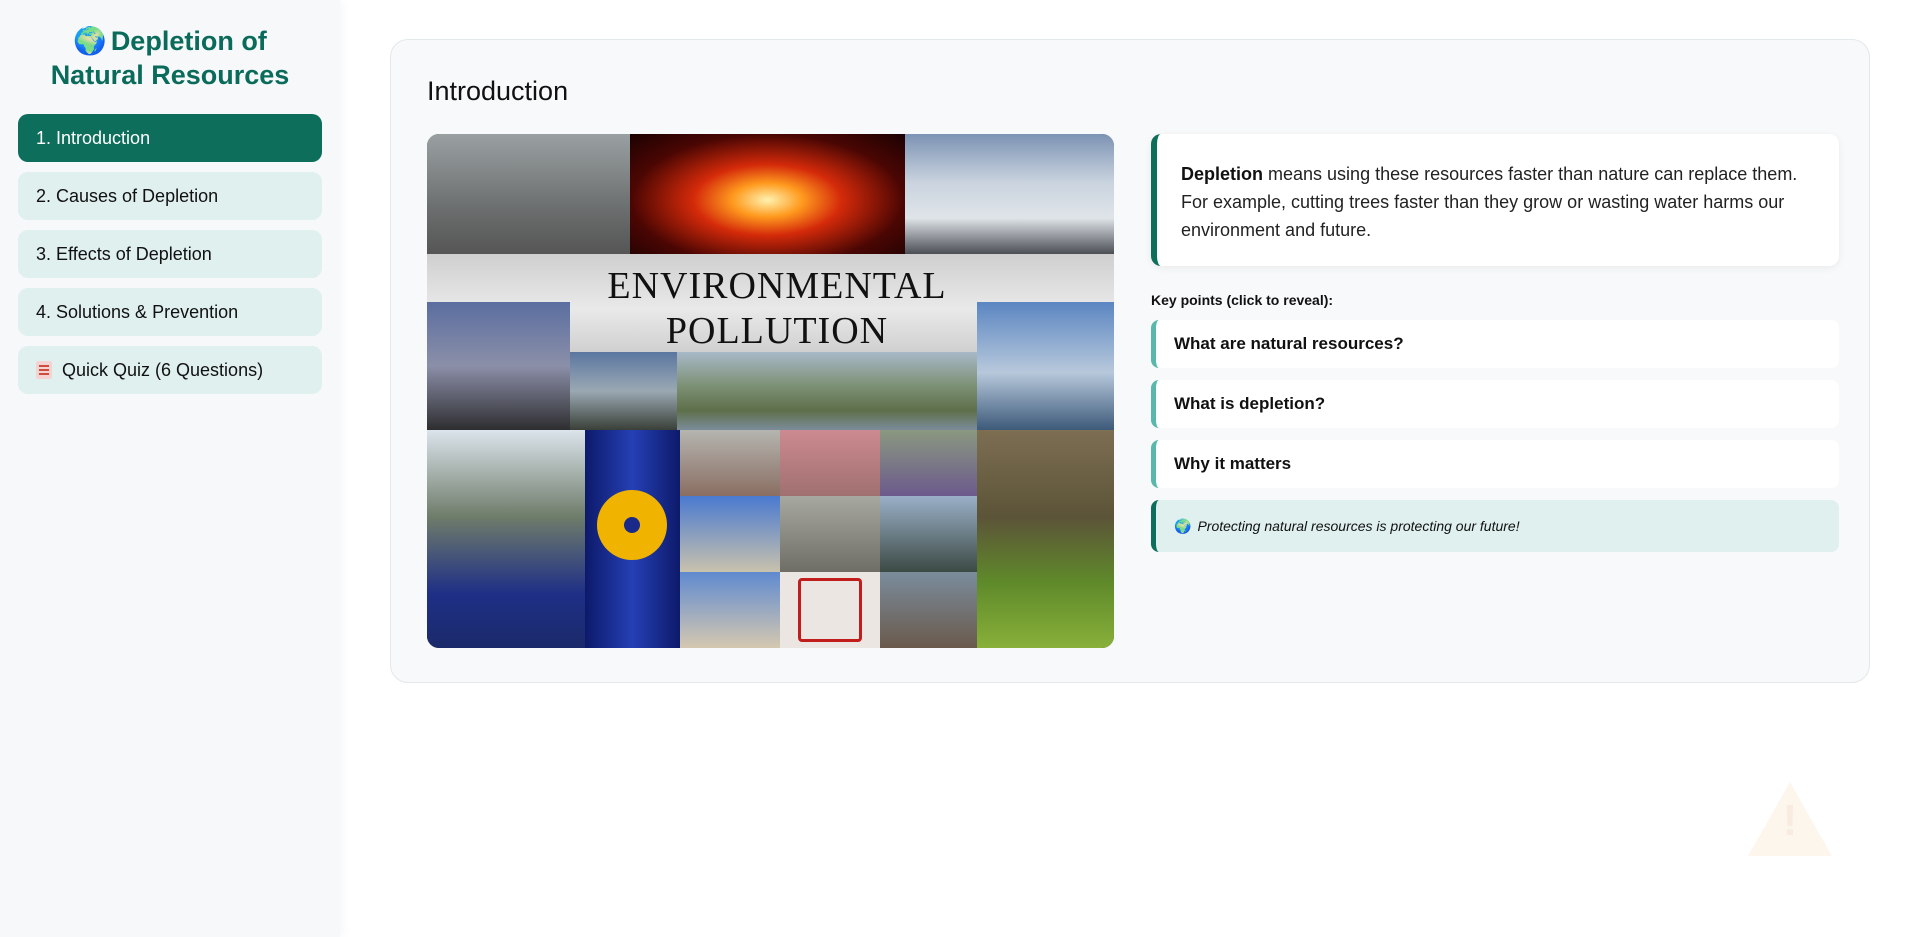  Describe the element at coordinates (1289, 343) in the screenshot. I see `key-point-label: What are natural resources?` at that location.